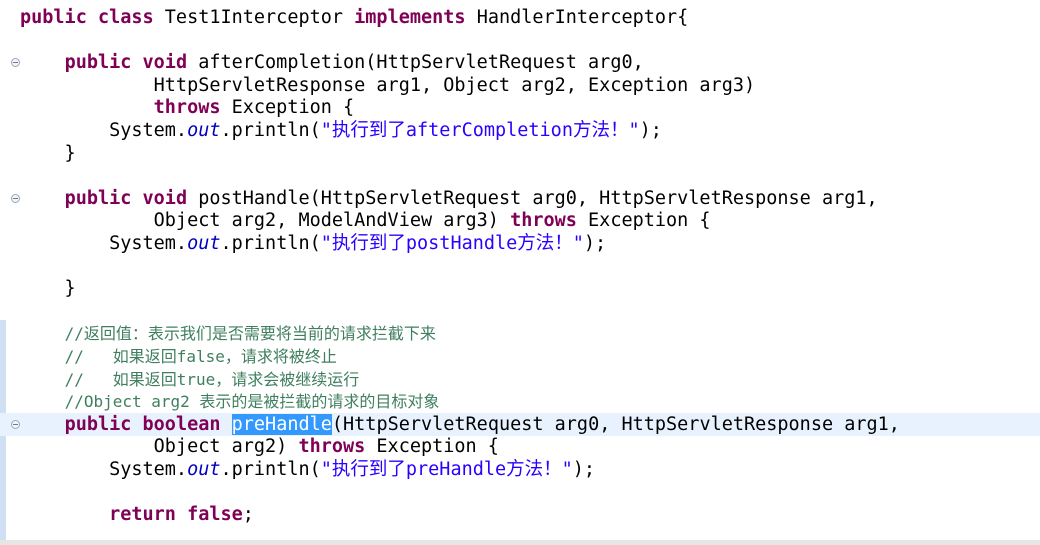 The width and height of the screenshot is (1040, 545). Describe the element at coordinates (200, 356) in the screenshot. I see `comment-text: // 如果返回false，请求将被终止` at that location.